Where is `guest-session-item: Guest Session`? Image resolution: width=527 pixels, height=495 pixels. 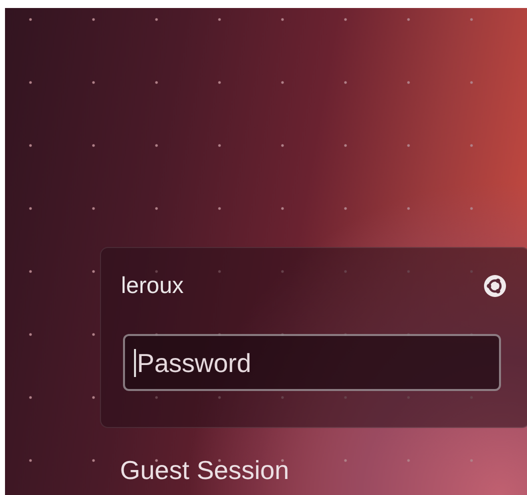
guest-session-item: Guest Session is located at coordinates (205, 470).